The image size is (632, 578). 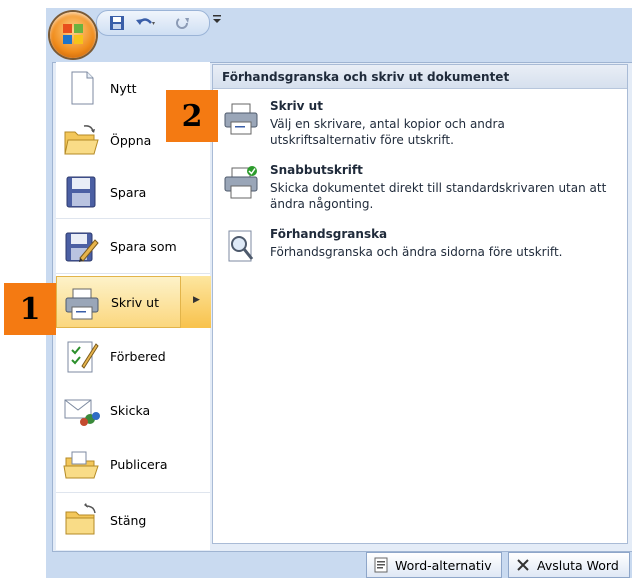 I want to click on menu-item-close: Stäng, so click(x=133, y=520).